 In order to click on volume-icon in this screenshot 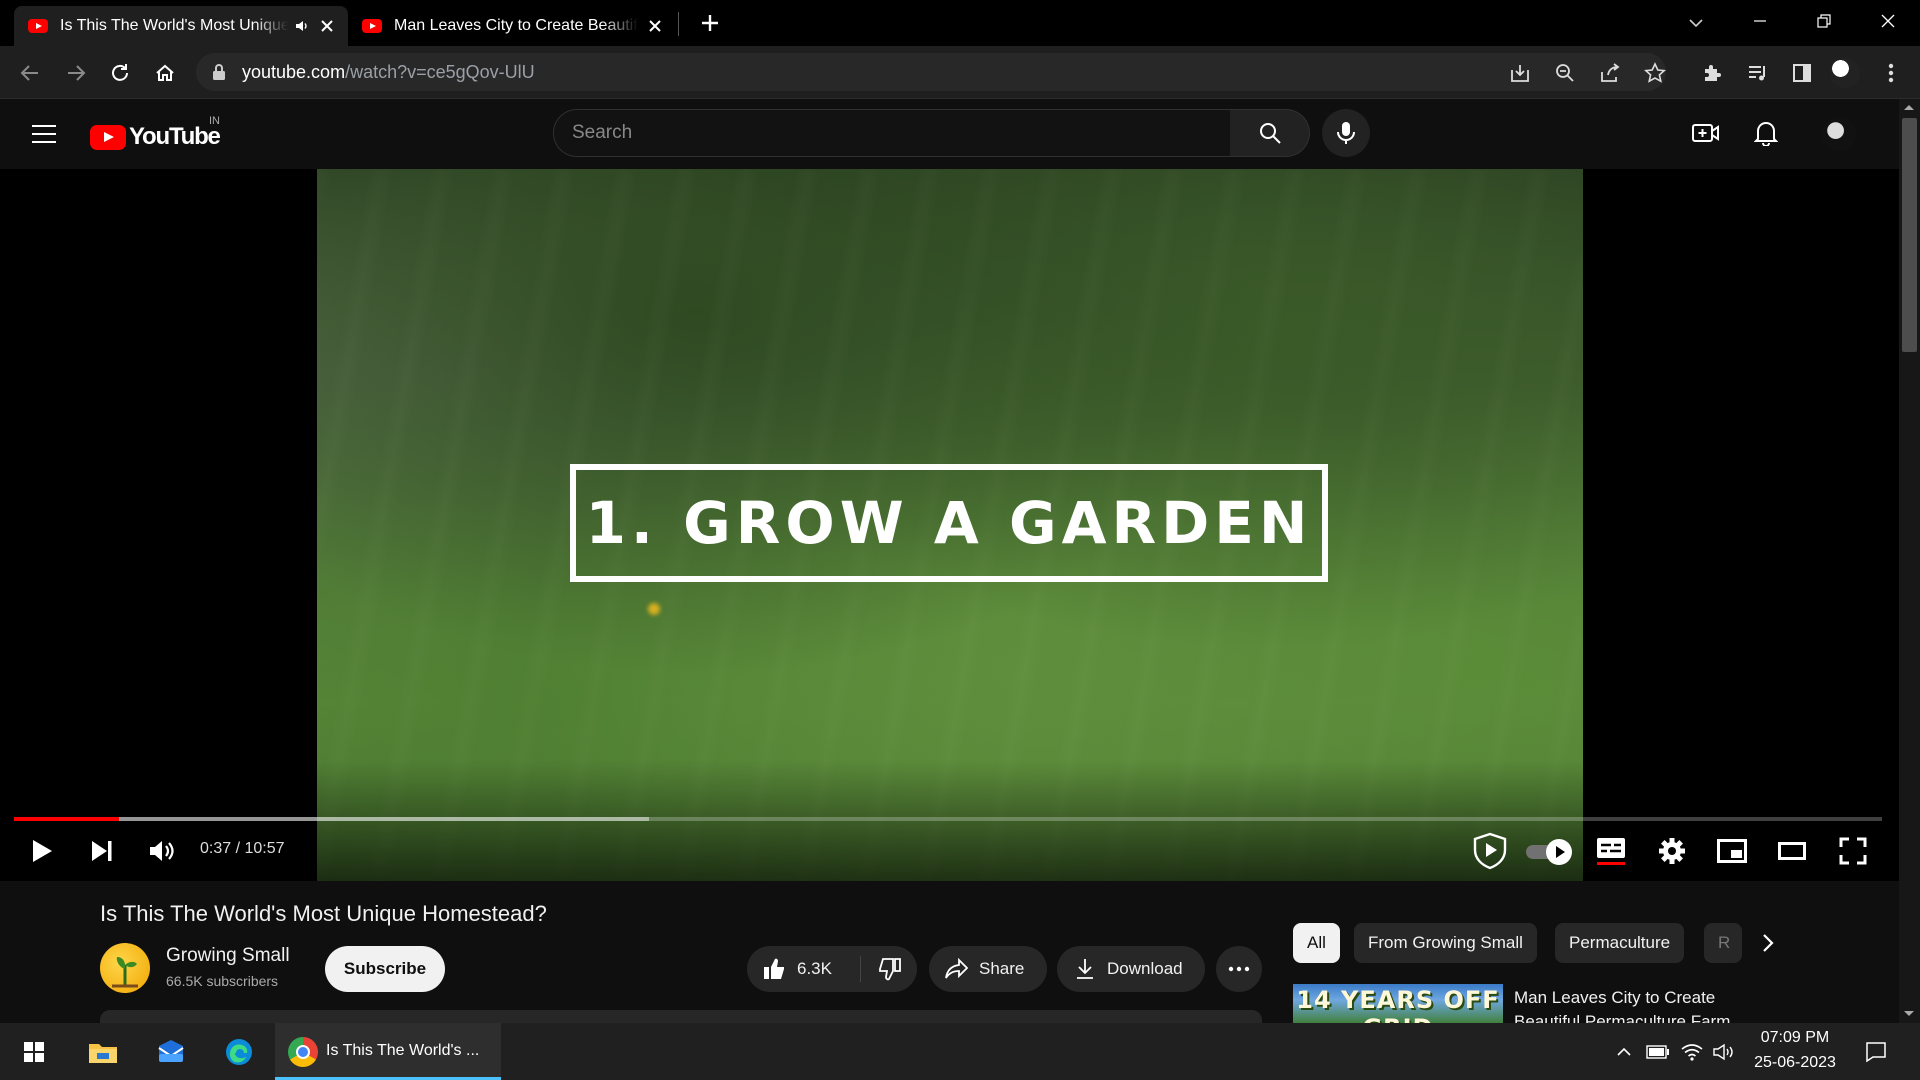, I will do `click(162, 851)`.